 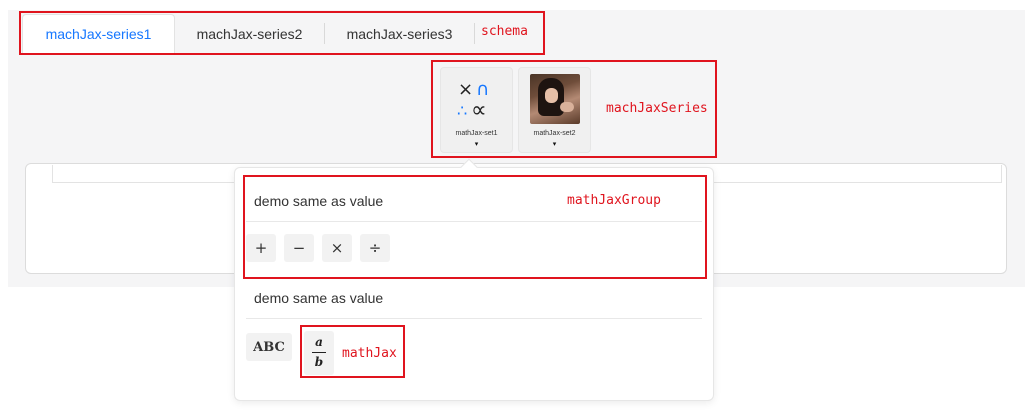 What do you see at coordinates (319, 298) in the screenshot?
I see `group-title: demo same as value` at bounding box center [319, 298].